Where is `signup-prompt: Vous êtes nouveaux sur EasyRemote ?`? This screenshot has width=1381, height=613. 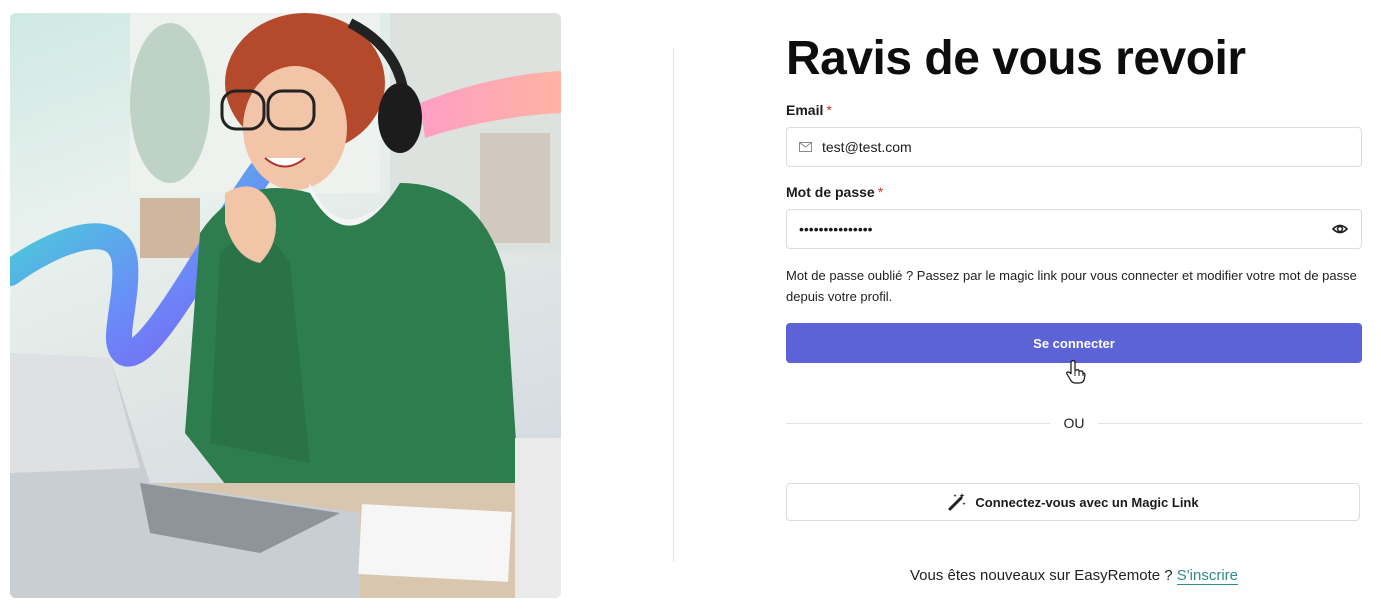
signup-prompt: Vous êtes nouveaux sur EasyRemote ? is located at coordinates (1041, 575).